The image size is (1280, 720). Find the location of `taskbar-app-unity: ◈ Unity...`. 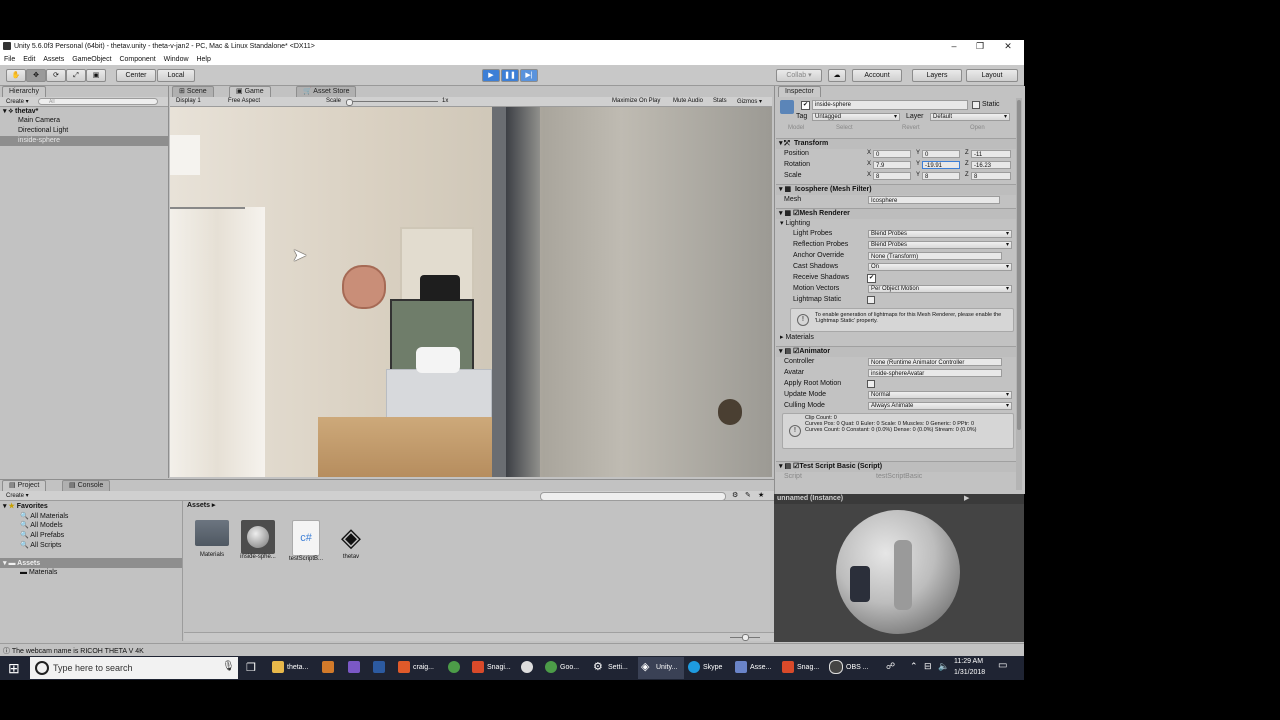

taskbar-app-unity: ◈ Unity... is located at coordinates (659, 668).